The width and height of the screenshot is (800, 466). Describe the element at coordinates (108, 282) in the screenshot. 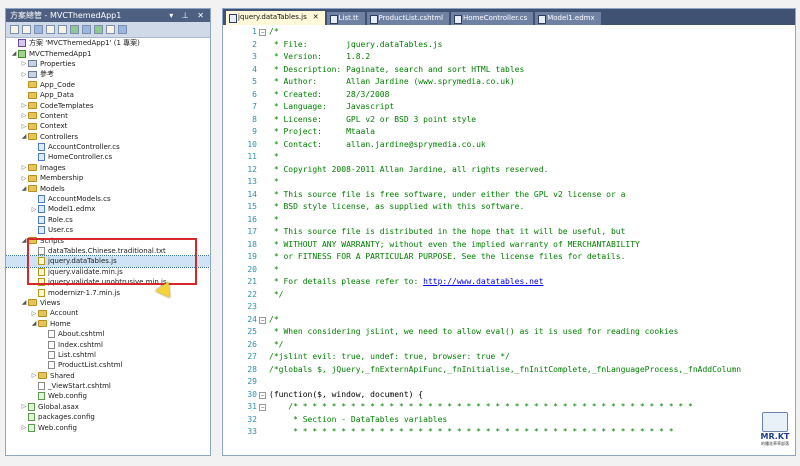

I see `tree-item: jquery.validate.unobtrusive.min.js` at that location.